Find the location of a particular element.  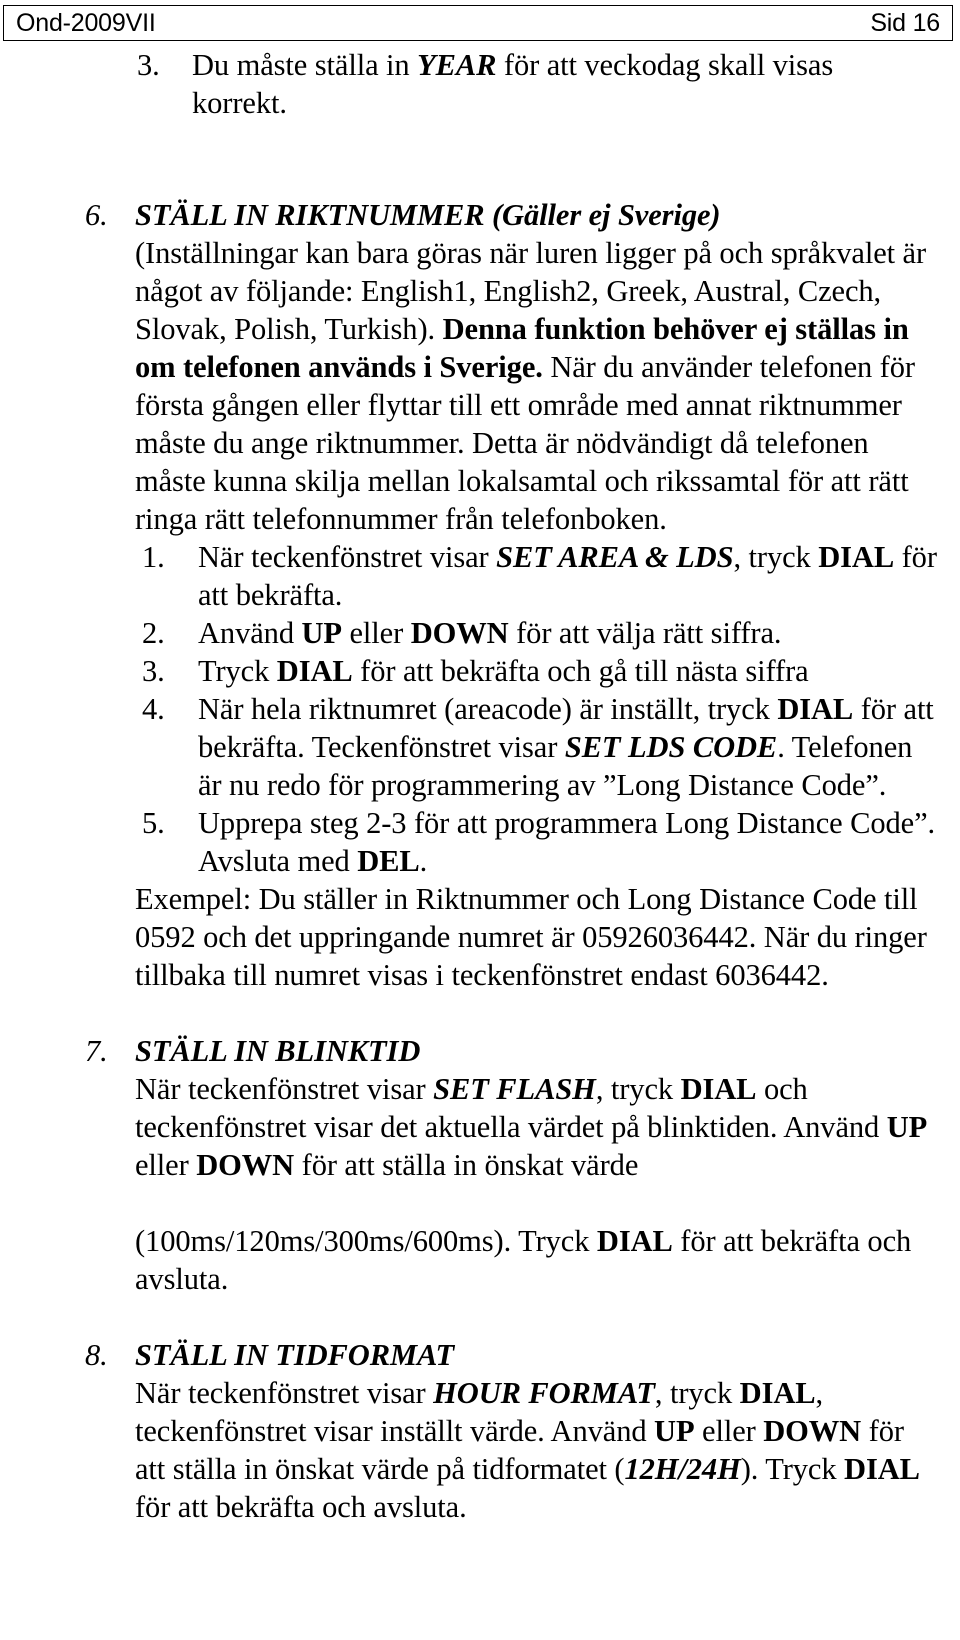

list-item-3-number: 3. is located at coordinates (148, 65).